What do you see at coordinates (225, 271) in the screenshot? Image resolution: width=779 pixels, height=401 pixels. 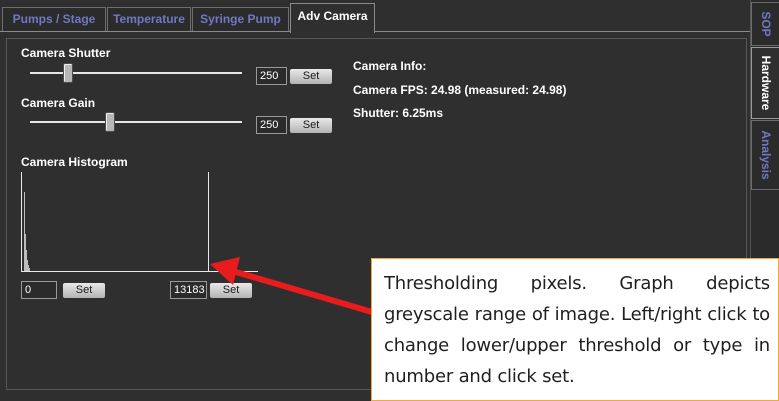 I see `arrow-head` at bounding box center [225, 271].